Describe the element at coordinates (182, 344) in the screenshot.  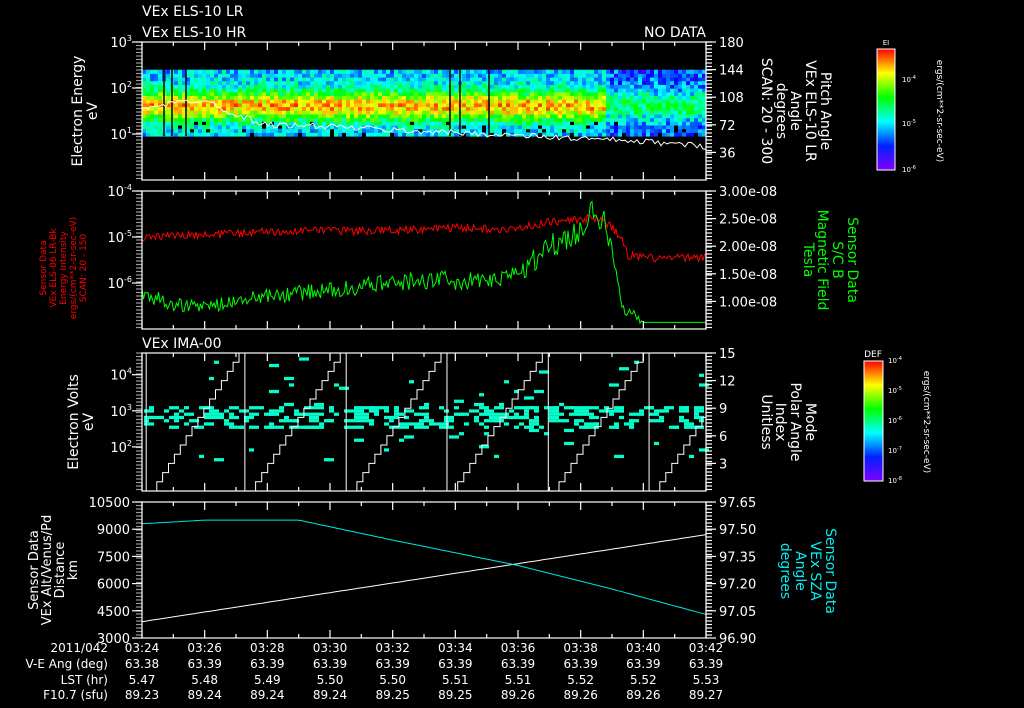
I see `title-ima: VEx IMA-00` at that location.